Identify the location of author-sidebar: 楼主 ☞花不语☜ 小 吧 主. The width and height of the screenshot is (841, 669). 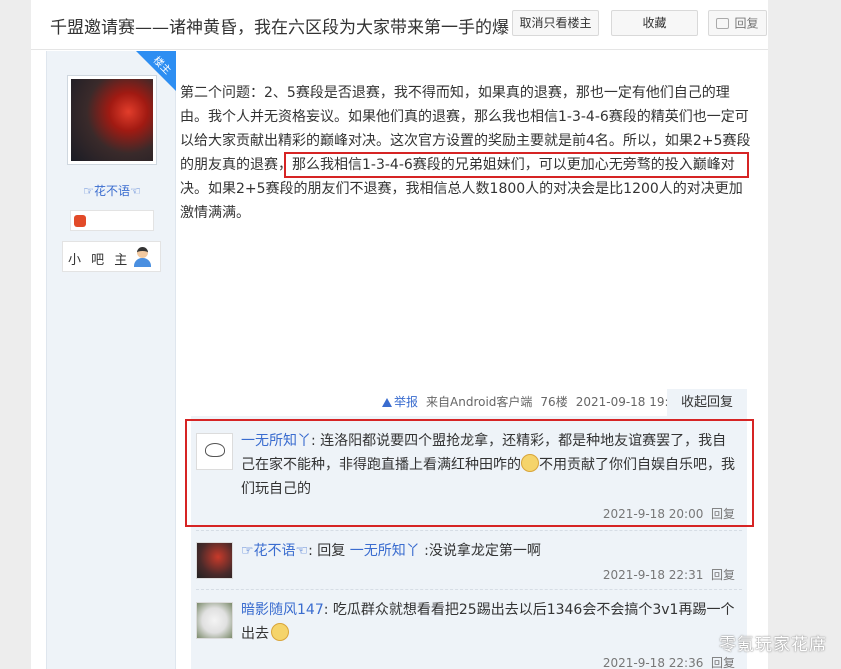
(111, 360).